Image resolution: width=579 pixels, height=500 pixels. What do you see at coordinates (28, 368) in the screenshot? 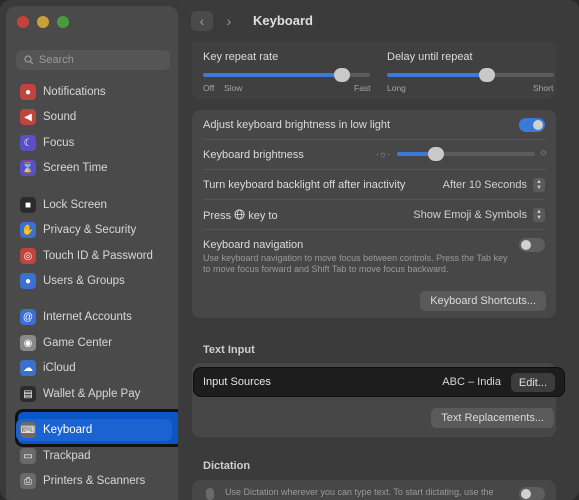
I see `cloud-icon: ☁` at bounding box center [28, 368].